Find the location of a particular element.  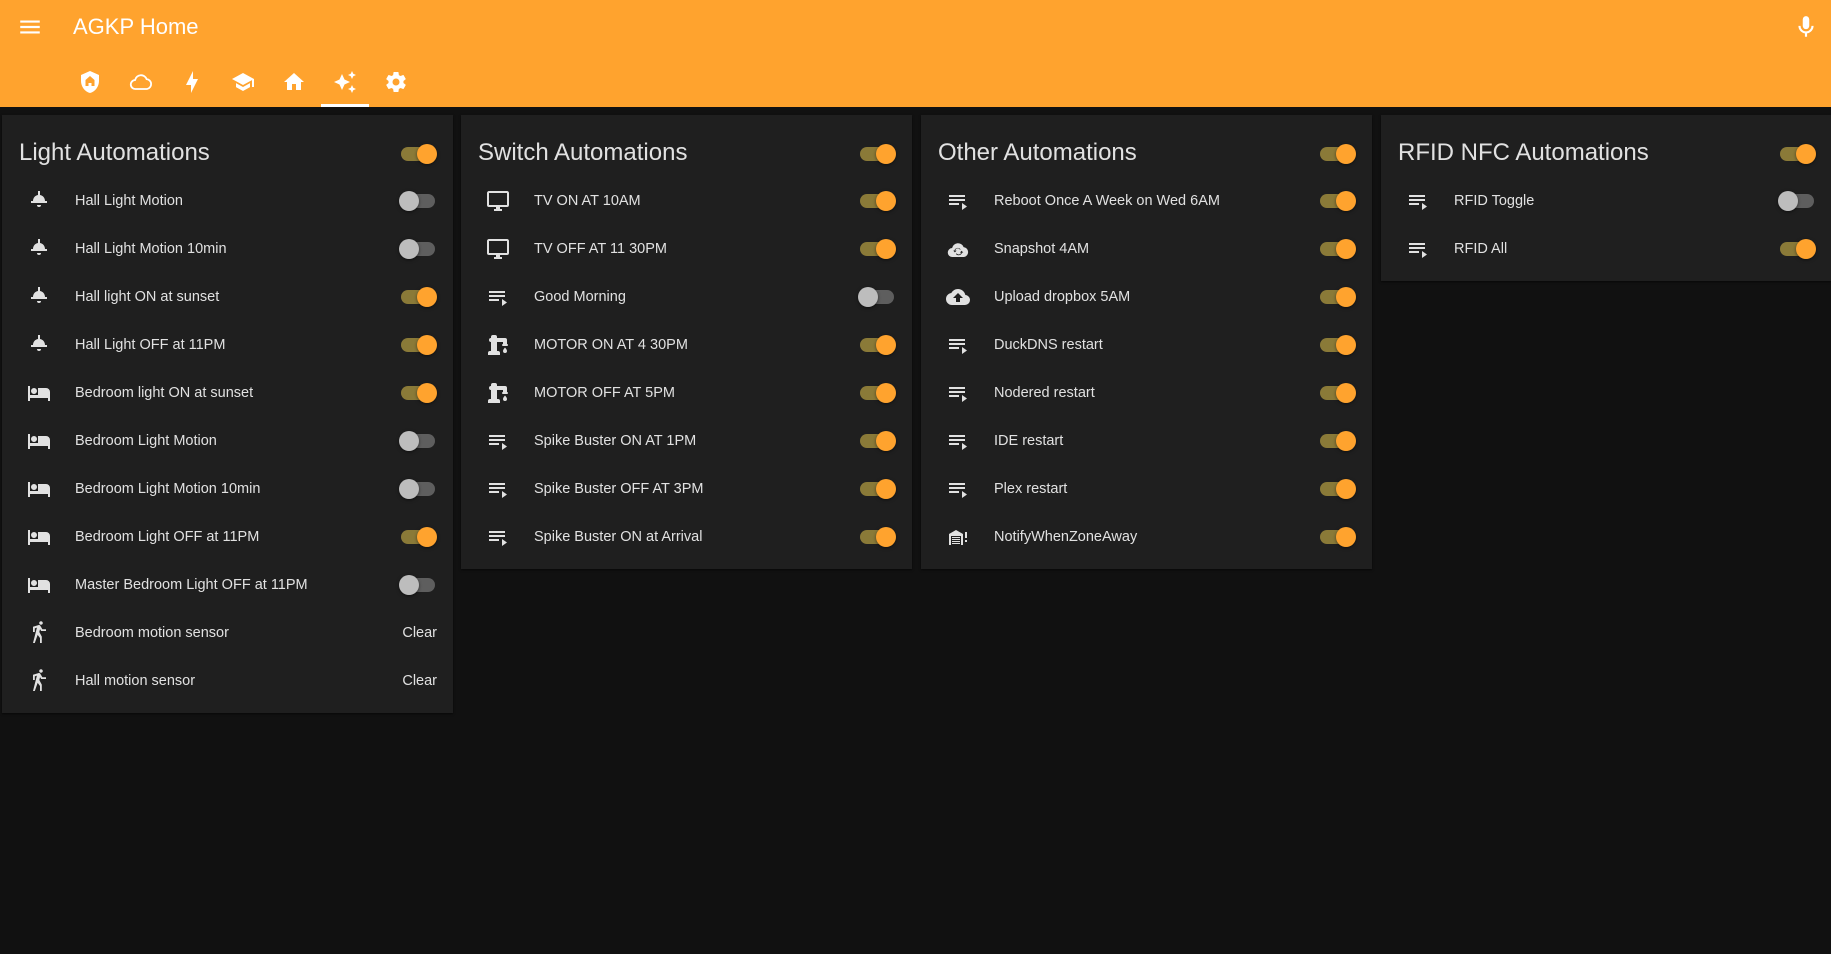

cloud-sync-icon is located at coordinates (958, 250).